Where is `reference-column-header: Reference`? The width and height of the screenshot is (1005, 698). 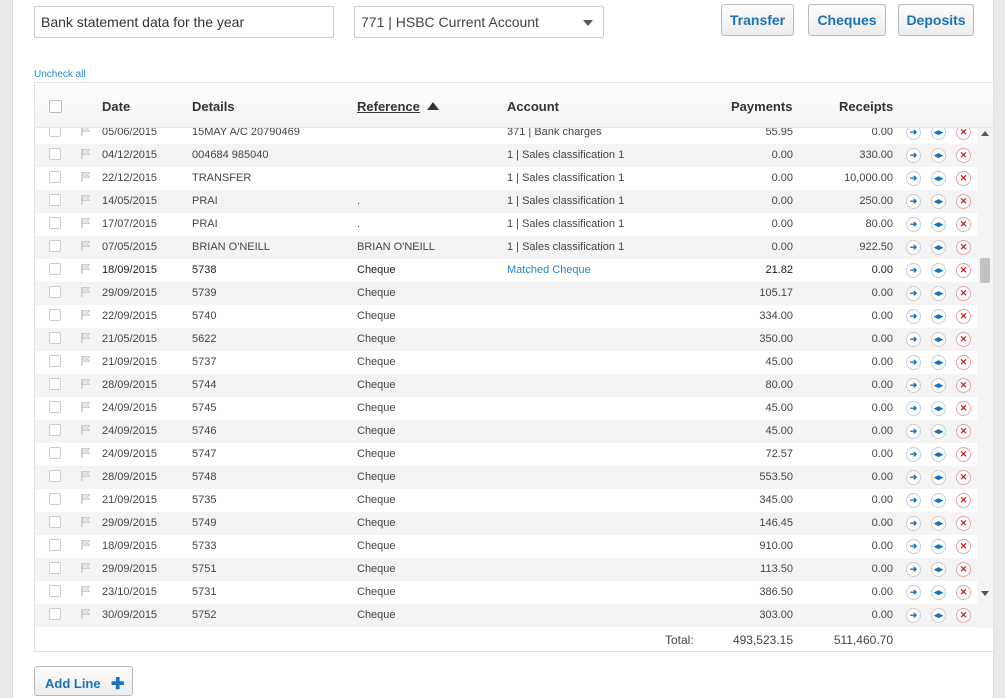 reference-column-header: Reference is located at coordinates (398, 106).